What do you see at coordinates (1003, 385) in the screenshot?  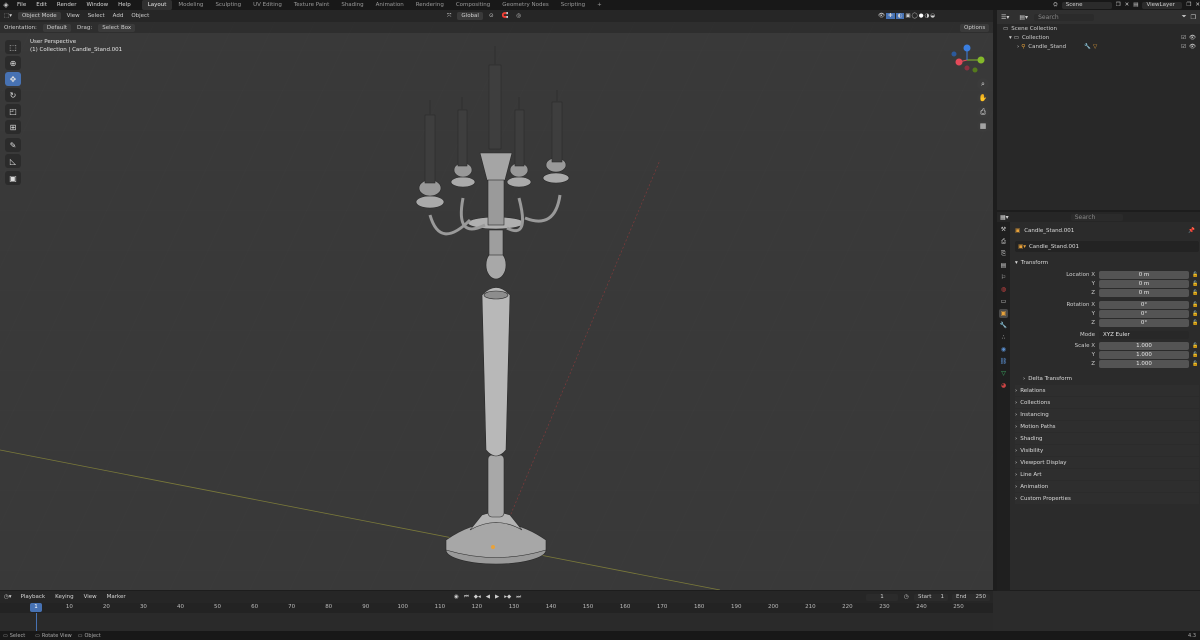 I see `material-tab-icon: ◕` at bounding box center [1003, 385].